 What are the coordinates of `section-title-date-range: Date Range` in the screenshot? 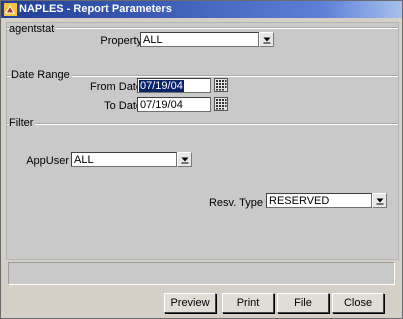 It's located at (41, 75).